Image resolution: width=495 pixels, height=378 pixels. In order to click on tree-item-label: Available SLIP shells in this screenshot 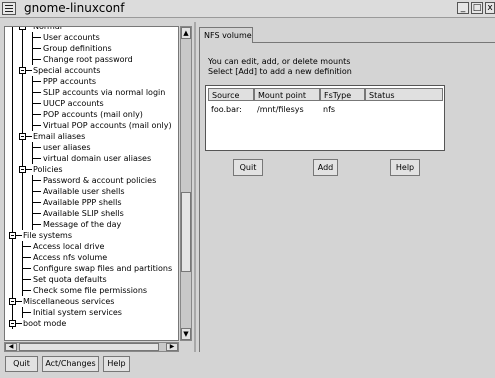, I will do `click(83, 213)`.